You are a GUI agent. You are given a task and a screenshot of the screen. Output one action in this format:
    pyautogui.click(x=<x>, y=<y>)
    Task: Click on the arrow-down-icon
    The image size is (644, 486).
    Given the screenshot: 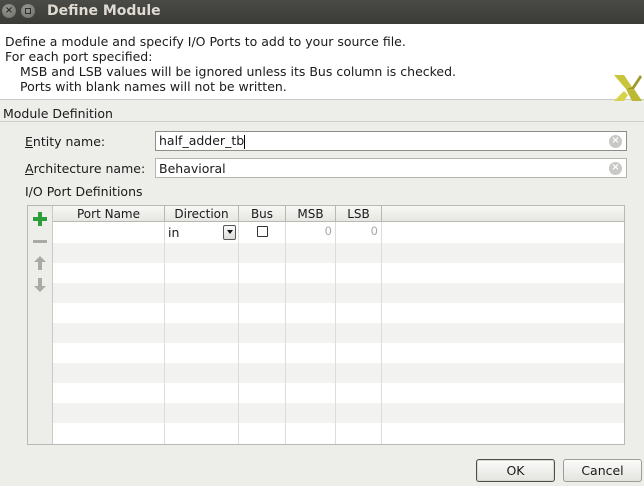 What is the action you would take?
    pyautogui.click(x=40, y=285)
    